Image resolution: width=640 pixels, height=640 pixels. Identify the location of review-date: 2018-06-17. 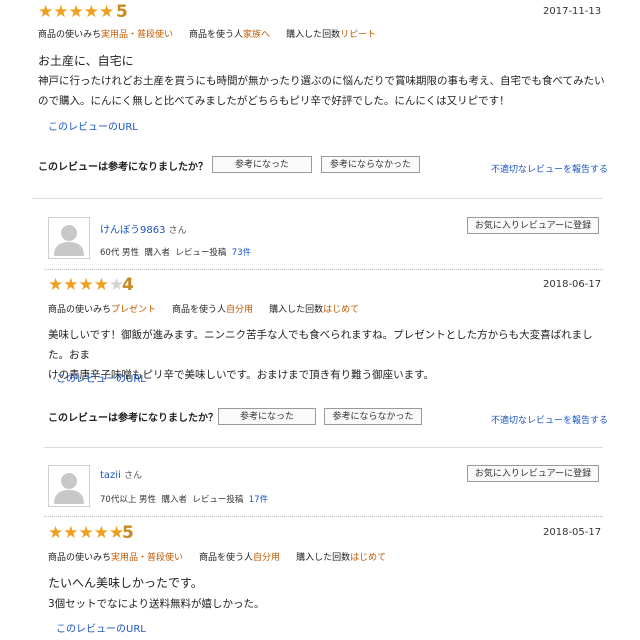
(572, 284).